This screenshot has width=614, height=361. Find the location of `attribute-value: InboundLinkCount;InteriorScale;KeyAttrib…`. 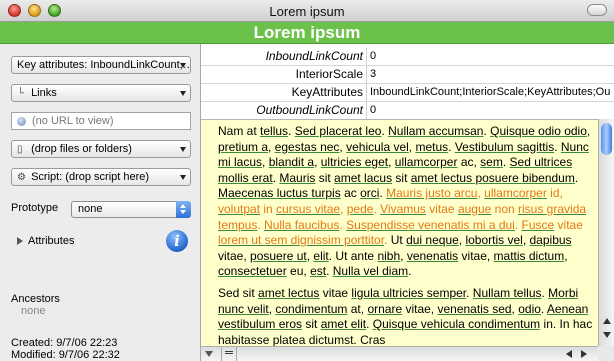

attribute-value: InboundLinkCount;InteriorScale;KeyAttrib… is located at coordinates (490, 92).